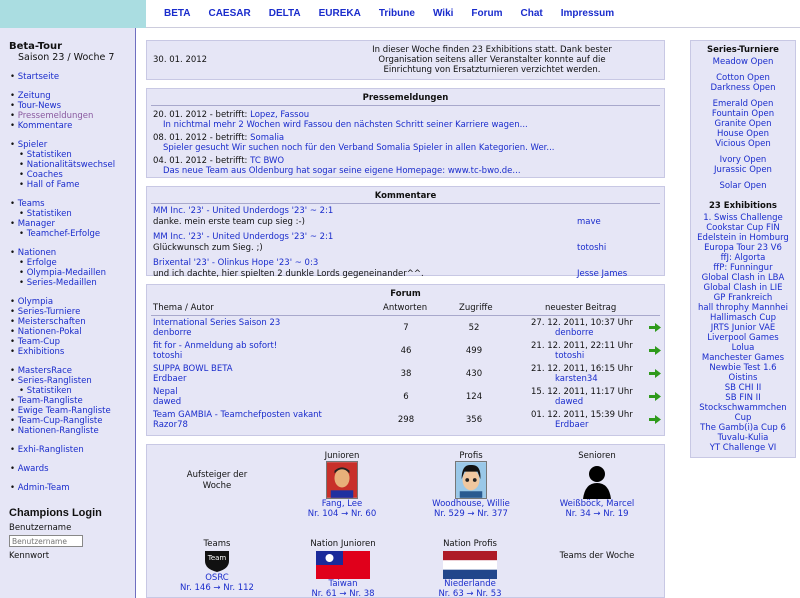 This screenshot has height=598, width=800. Describe the element at coordinates (72, 411) in the screenshot. I see `sidebar-item: Ewige Team-Rangliste` at that location.